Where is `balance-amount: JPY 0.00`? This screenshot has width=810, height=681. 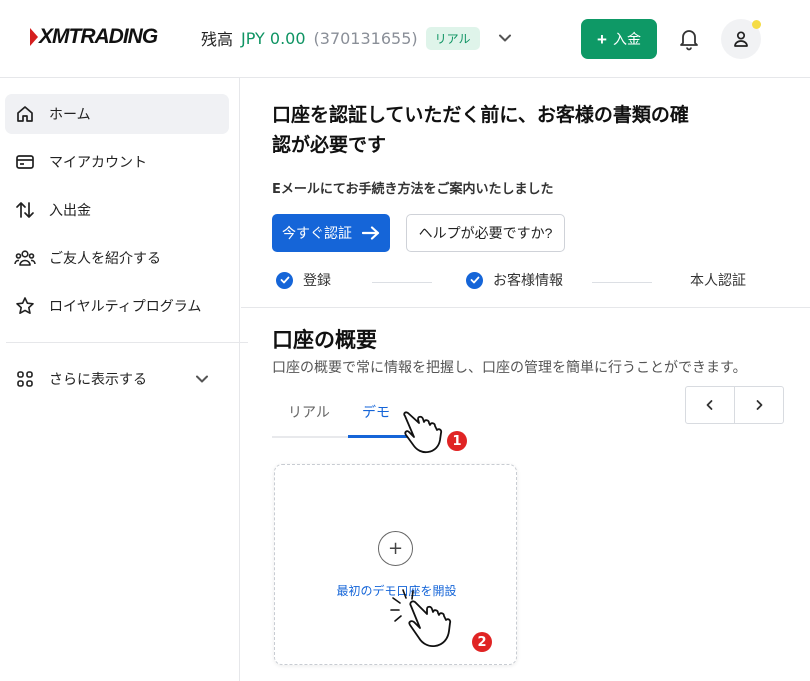
balance-amount: JPY 0.00 is located at coordinates (273, 38).